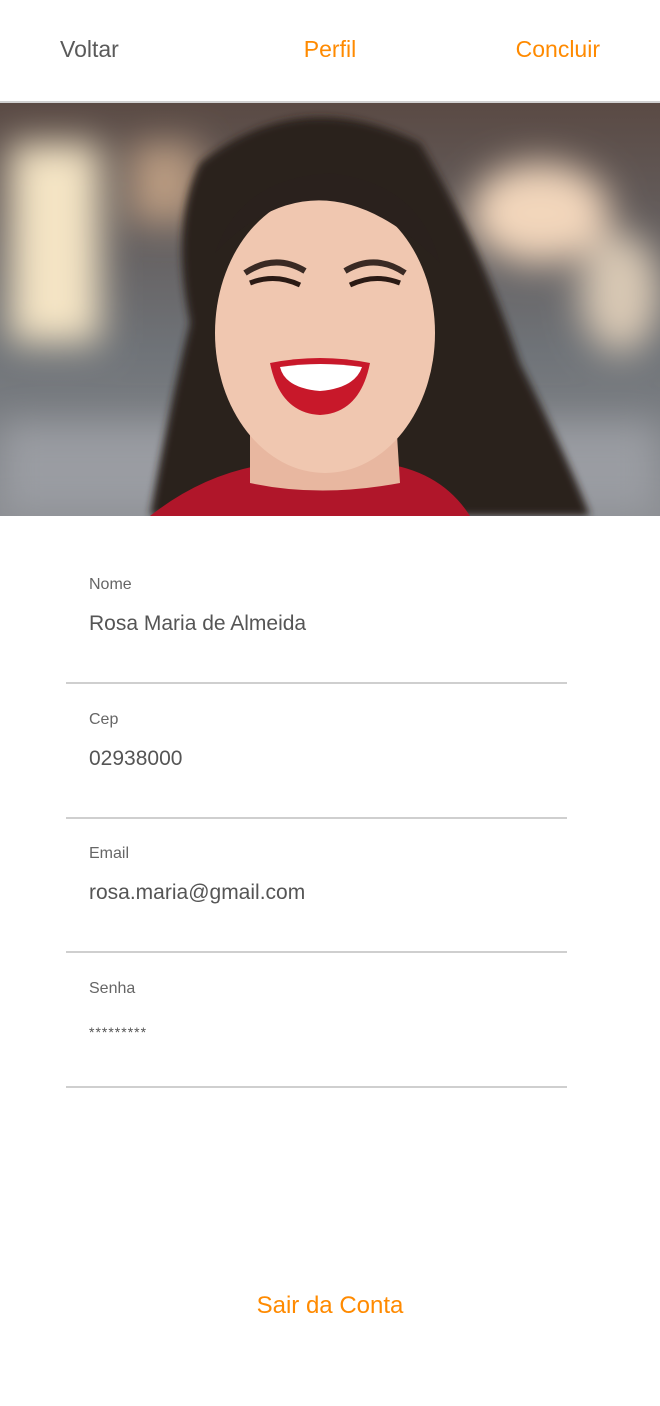  I want to click on cep-field: Cep 02938000, so click(316, 751).